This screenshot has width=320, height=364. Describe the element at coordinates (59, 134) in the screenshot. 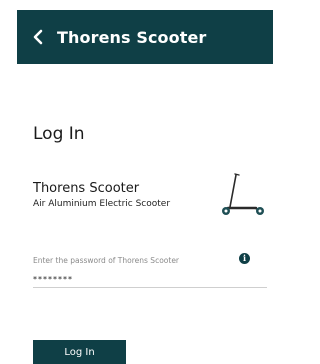

I see `page-title: Log In` at that location.